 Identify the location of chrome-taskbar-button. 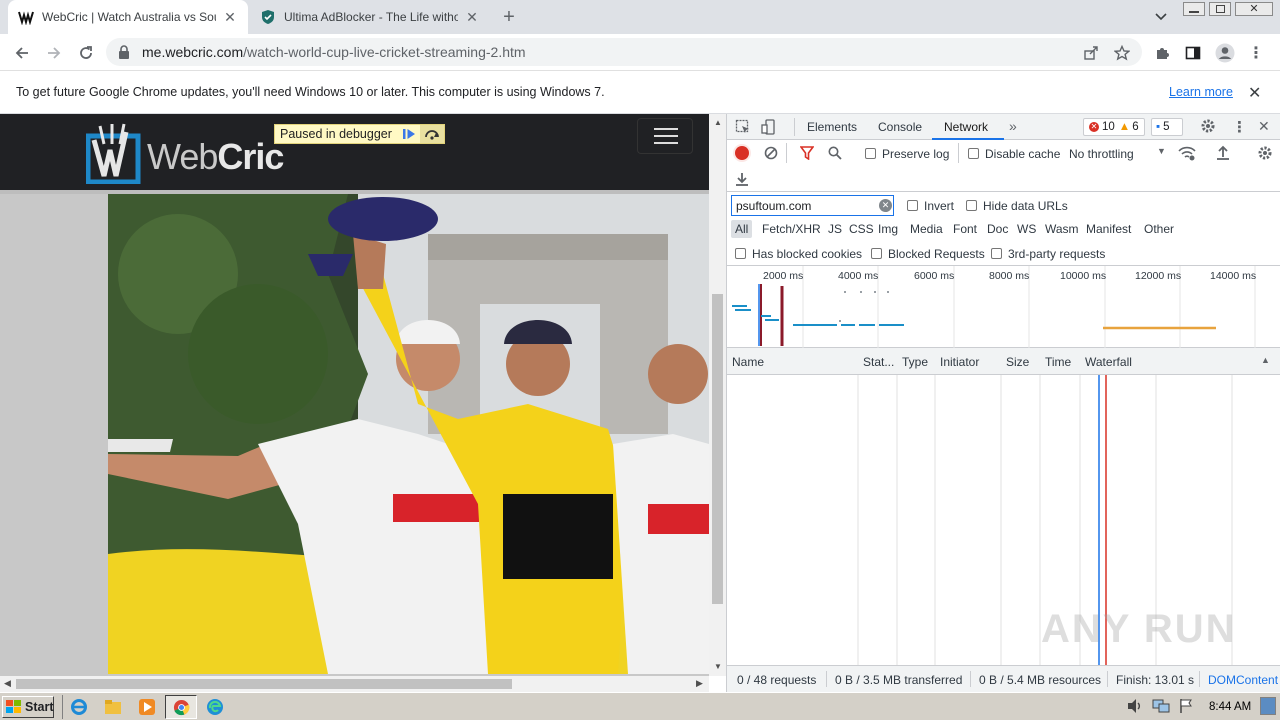
(181, 707).